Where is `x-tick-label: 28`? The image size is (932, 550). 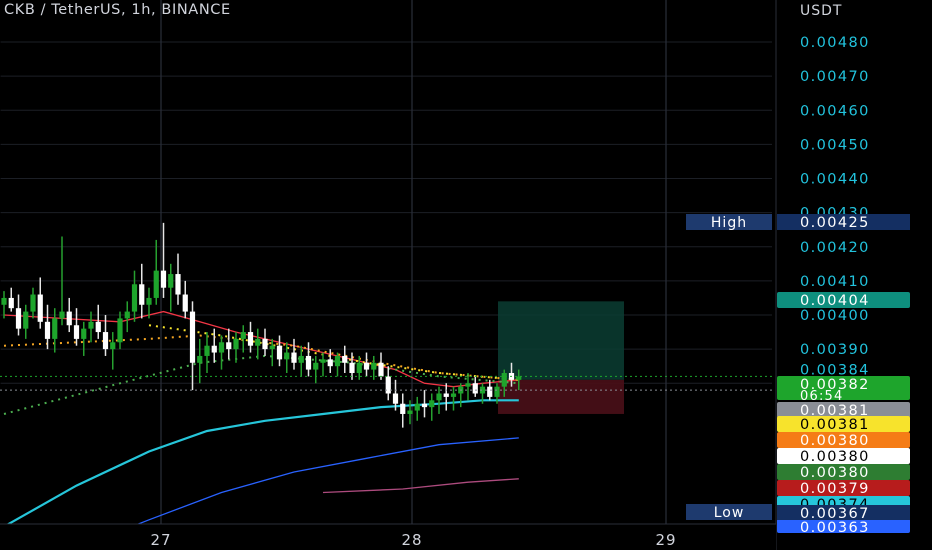 x-tick-label: 28 is located at coordinates (411, 540).